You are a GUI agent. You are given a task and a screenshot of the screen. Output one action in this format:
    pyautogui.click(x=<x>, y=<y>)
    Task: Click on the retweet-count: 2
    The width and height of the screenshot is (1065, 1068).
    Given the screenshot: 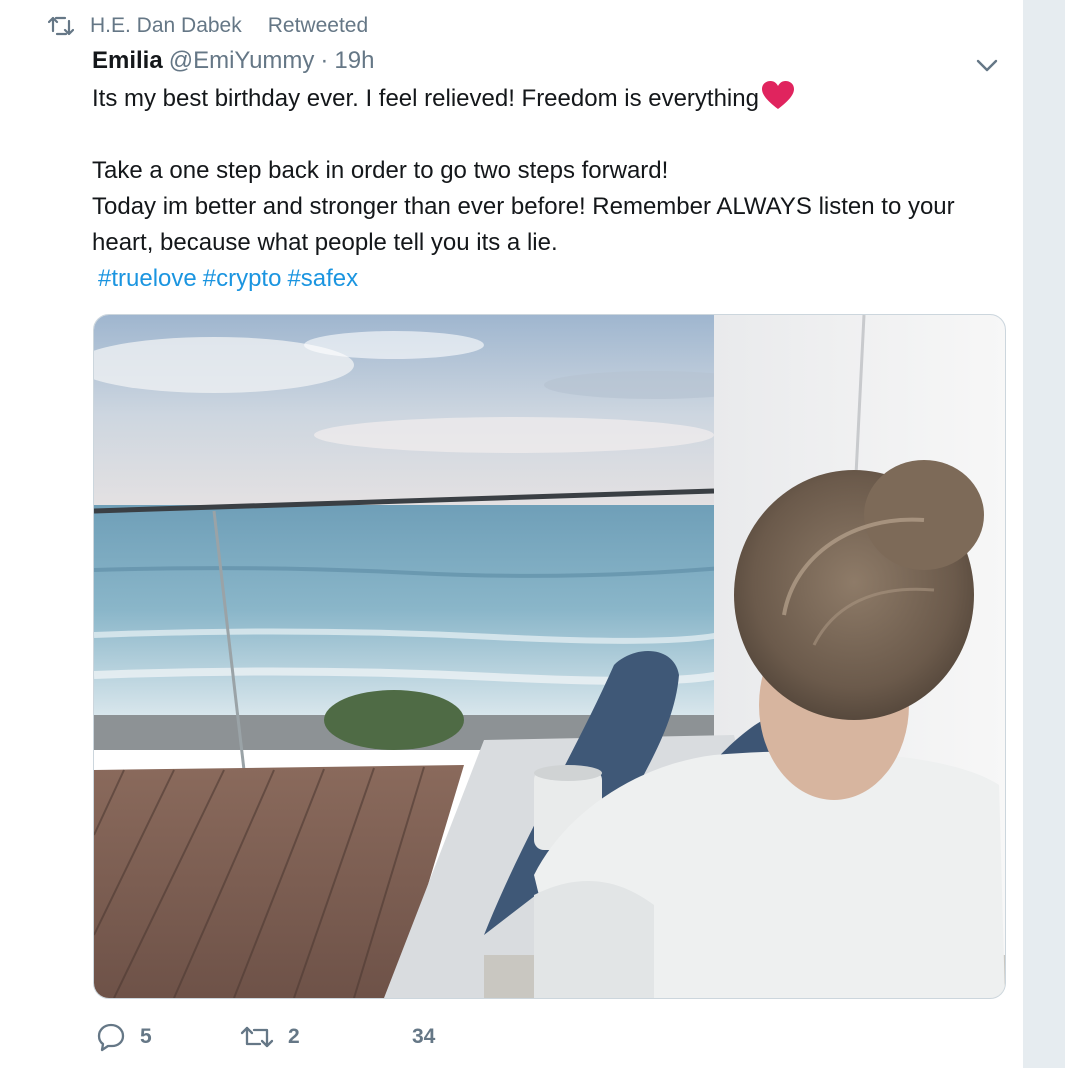 What is the action you would take?
    pyautogui.click(x=294, y=1036)
    